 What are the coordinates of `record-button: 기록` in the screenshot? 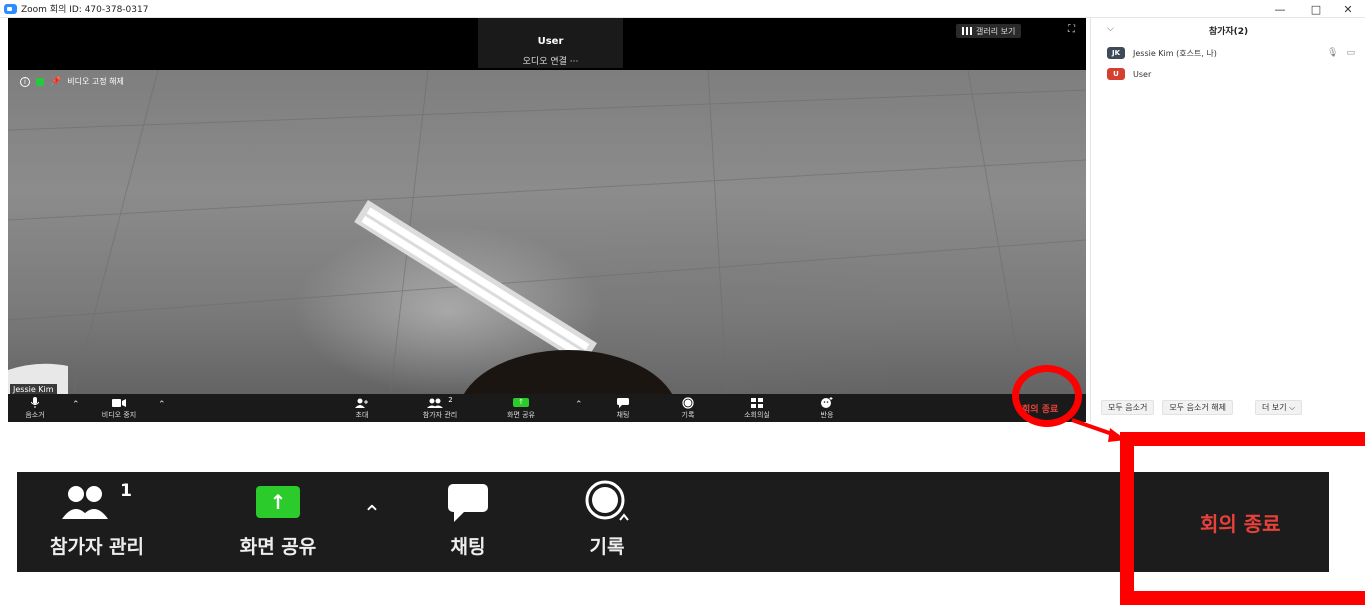 It's located at (688, 408).